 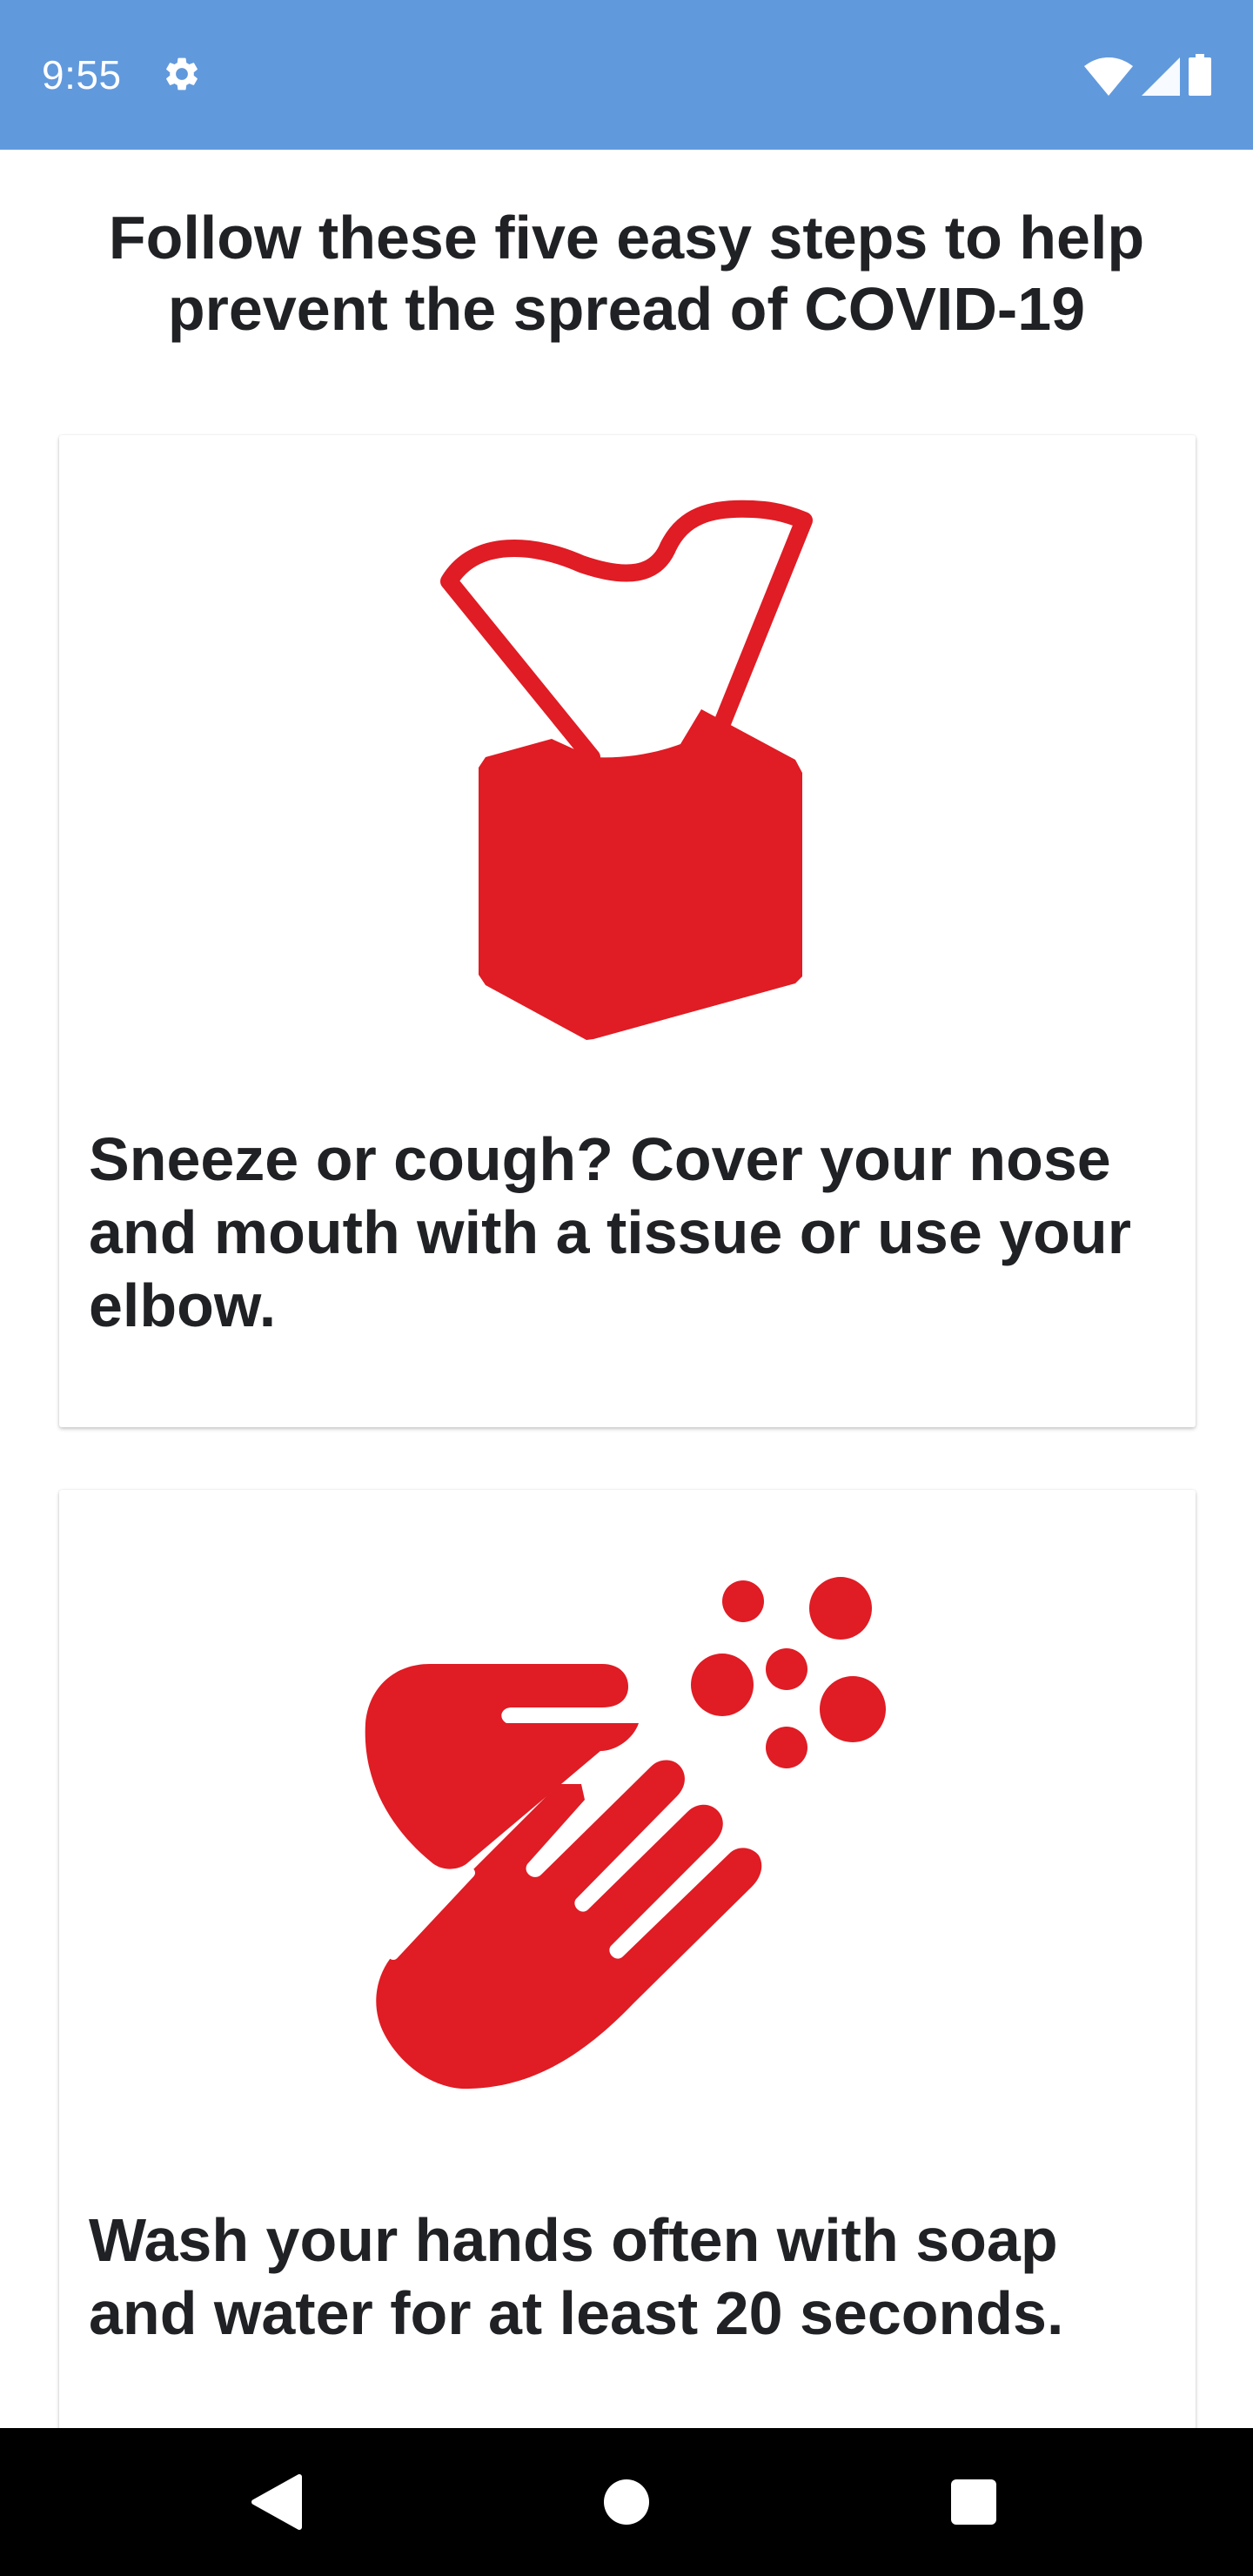 I want to click on recents-icon, so click(x=974, y=2502).